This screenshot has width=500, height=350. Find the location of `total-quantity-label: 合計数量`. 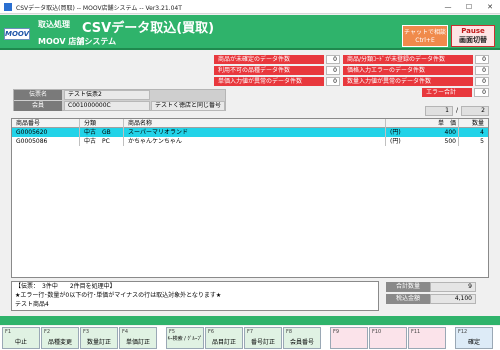

total-quantity-label: 合計数量 is located at coordinates (408, 287).